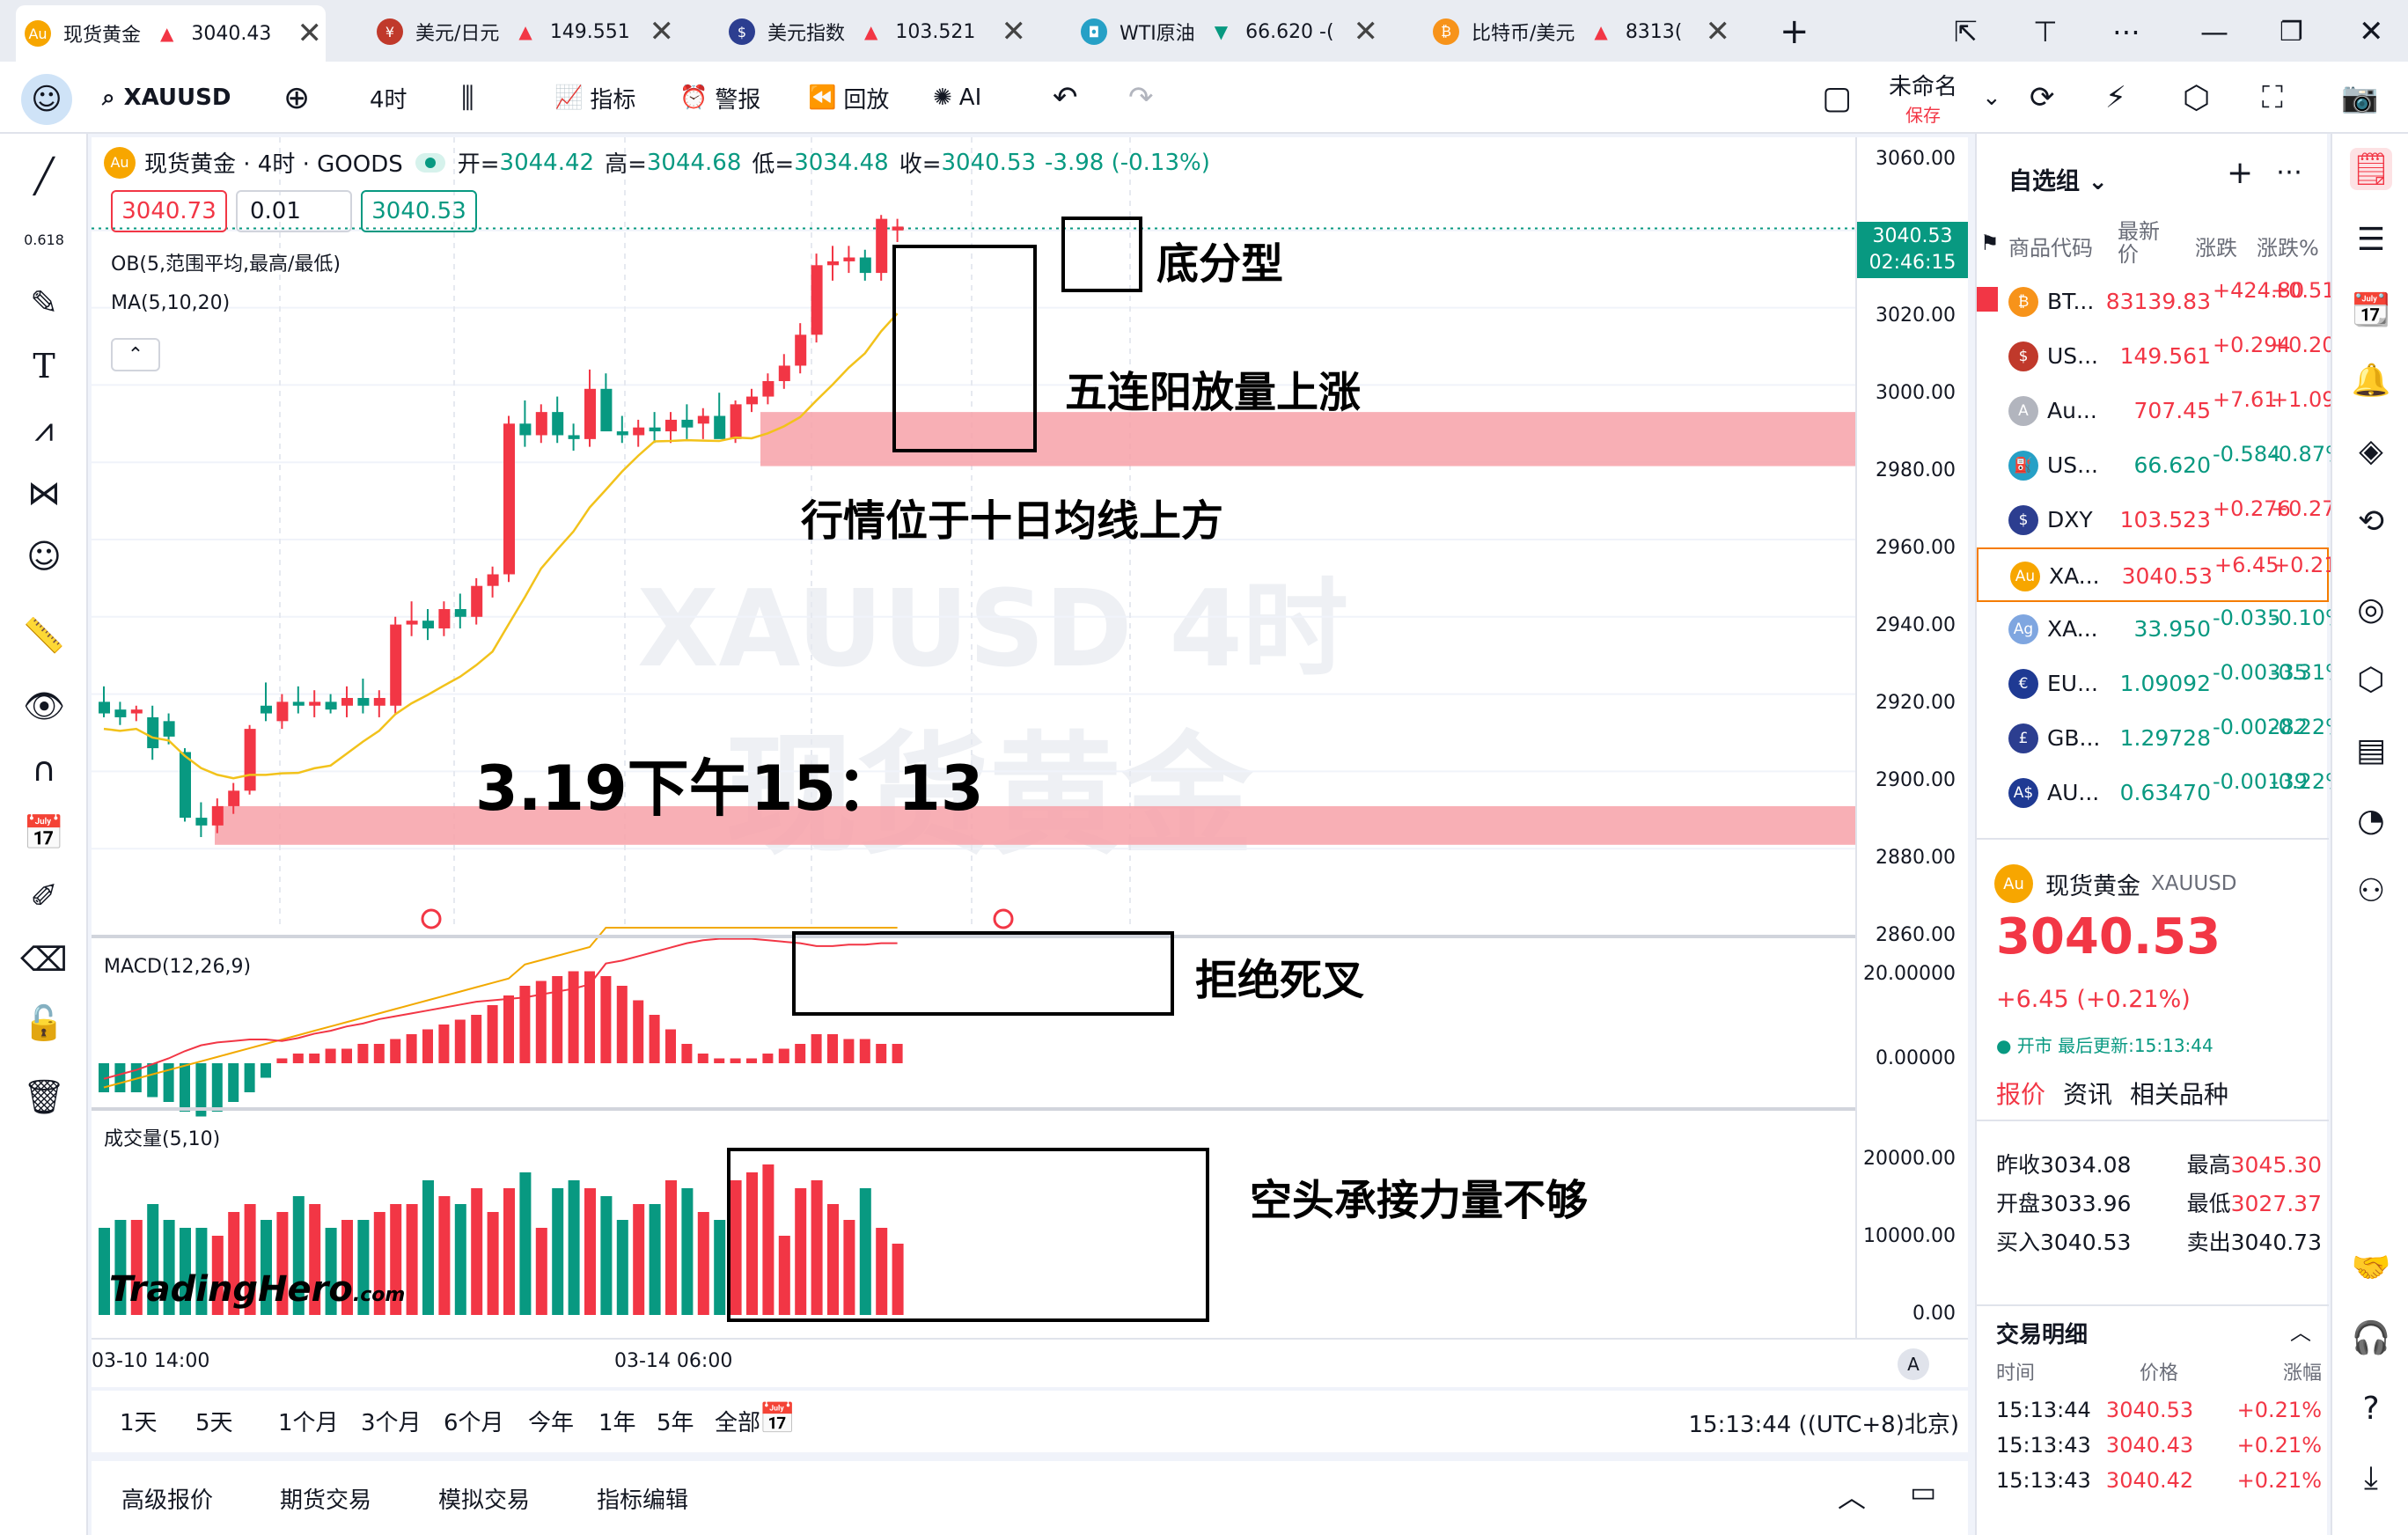  What do you see at coordinates (135, 354) in the screenshot?
I see `collapse-legend-icon: ⌃` at bounding box center [135, 354].